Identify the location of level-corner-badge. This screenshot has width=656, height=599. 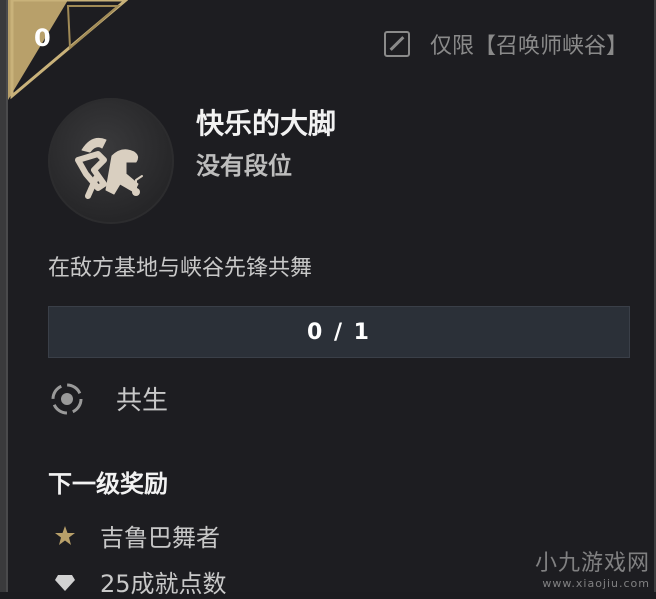
(68, 50).